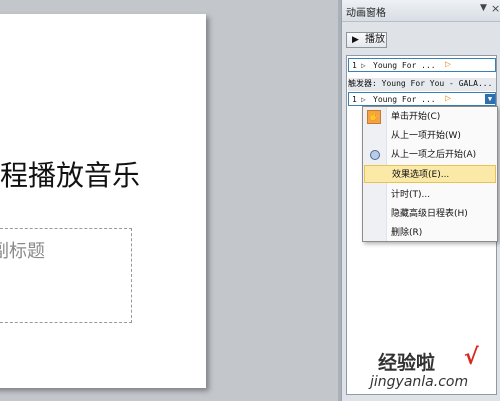  I want to click on watermark: 经验啦 √ jingyanla.com, so click(422, 371).